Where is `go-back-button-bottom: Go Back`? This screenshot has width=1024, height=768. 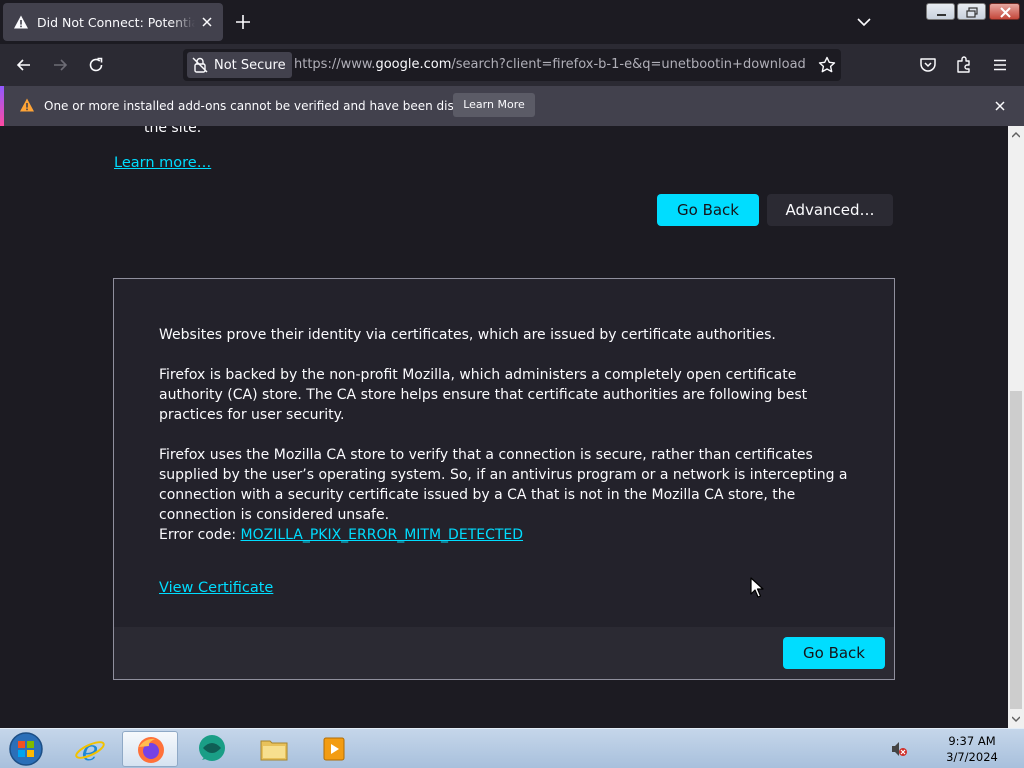 go-back-button-bottom: Go Back is located at coordinates (834, 653).